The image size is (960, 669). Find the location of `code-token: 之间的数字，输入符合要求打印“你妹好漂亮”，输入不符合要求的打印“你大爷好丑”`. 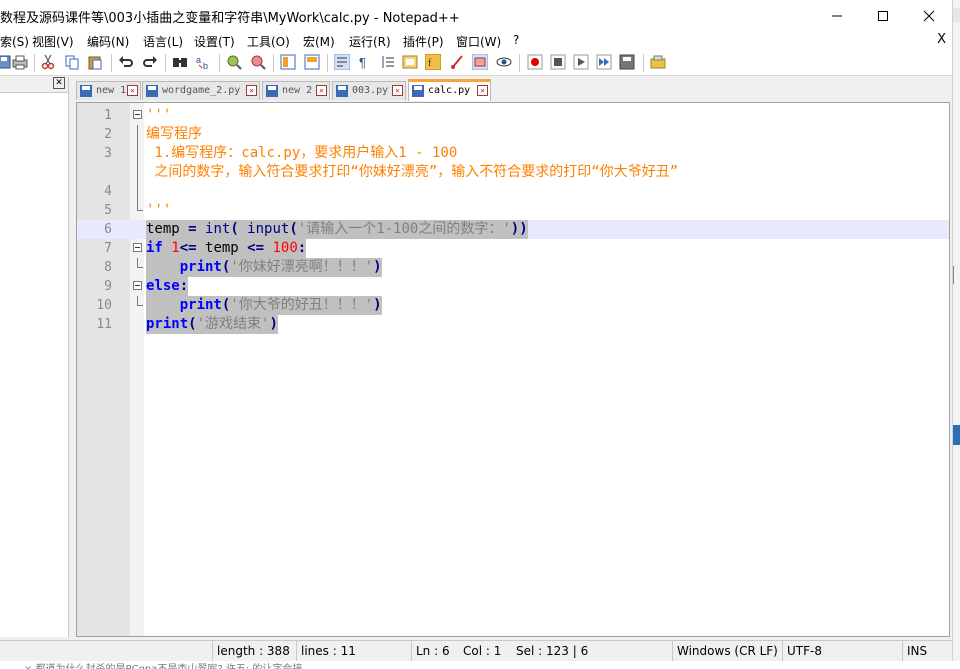

code-token: 之间的数字，输入符合要求打印“你妹好漂亮”，输入不符合要求的打印“你大爷好丑” is located at coordinates (412, 172).